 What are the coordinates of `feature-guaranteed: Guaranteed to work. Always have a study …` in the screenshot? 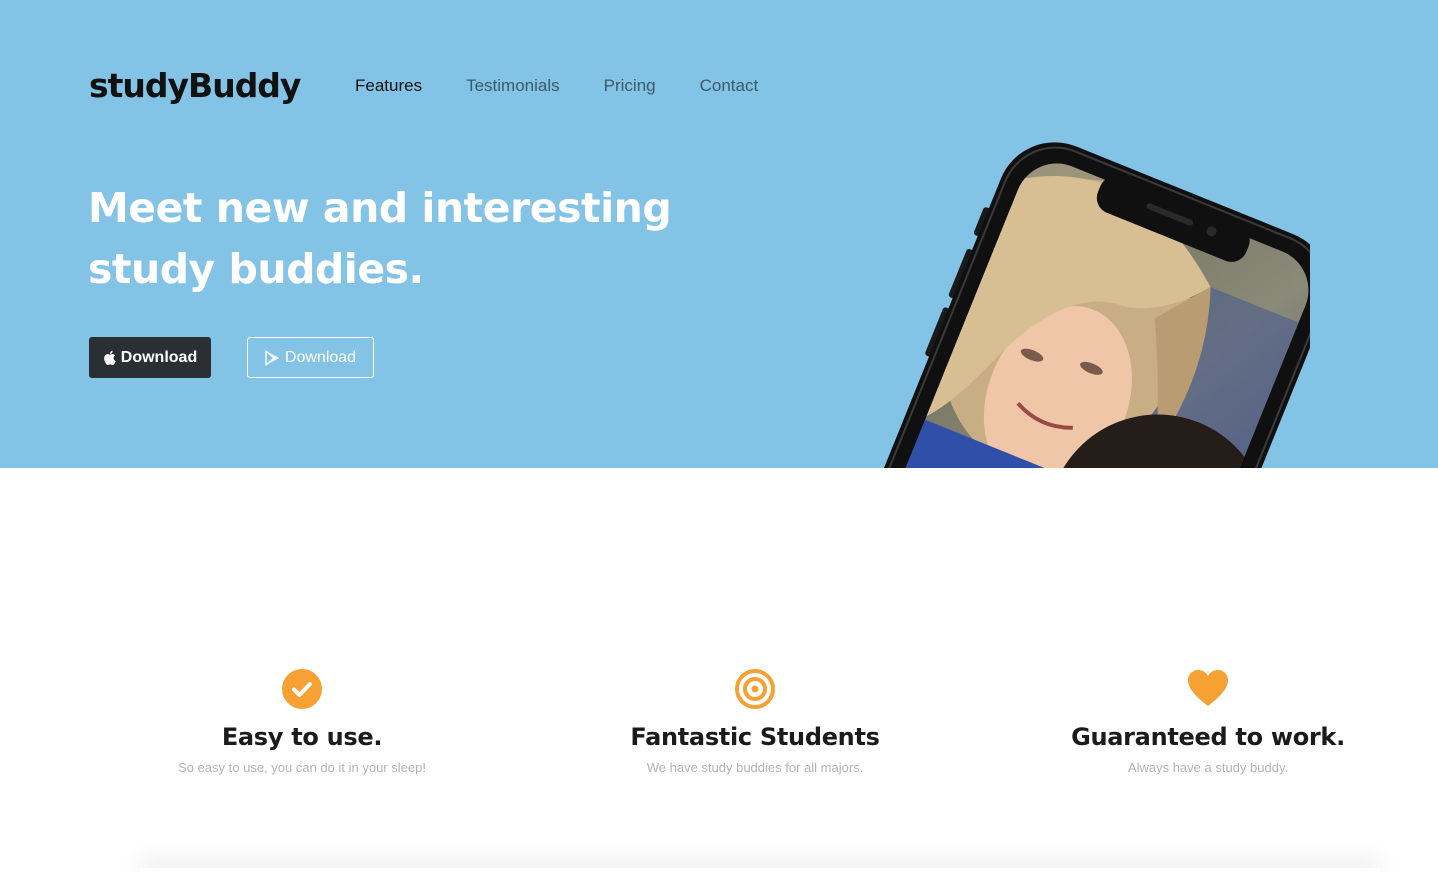 It's located at (1208, 722).